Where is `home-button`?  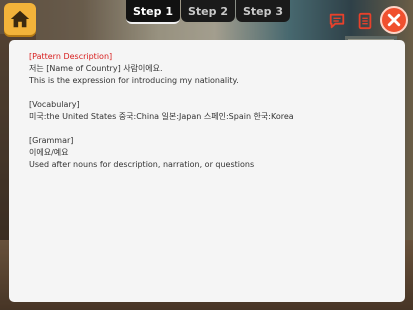 home-button is located at coordinates (20, 19).